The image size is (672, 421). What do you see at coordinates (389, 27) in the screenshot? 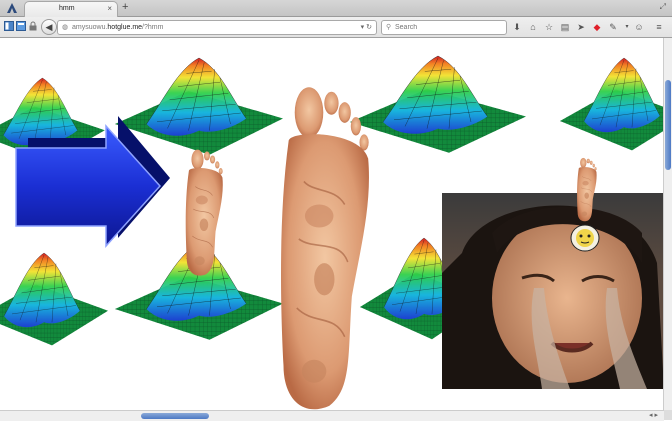
I see `search-icon: ⚲` at bounding box center [389, 27].